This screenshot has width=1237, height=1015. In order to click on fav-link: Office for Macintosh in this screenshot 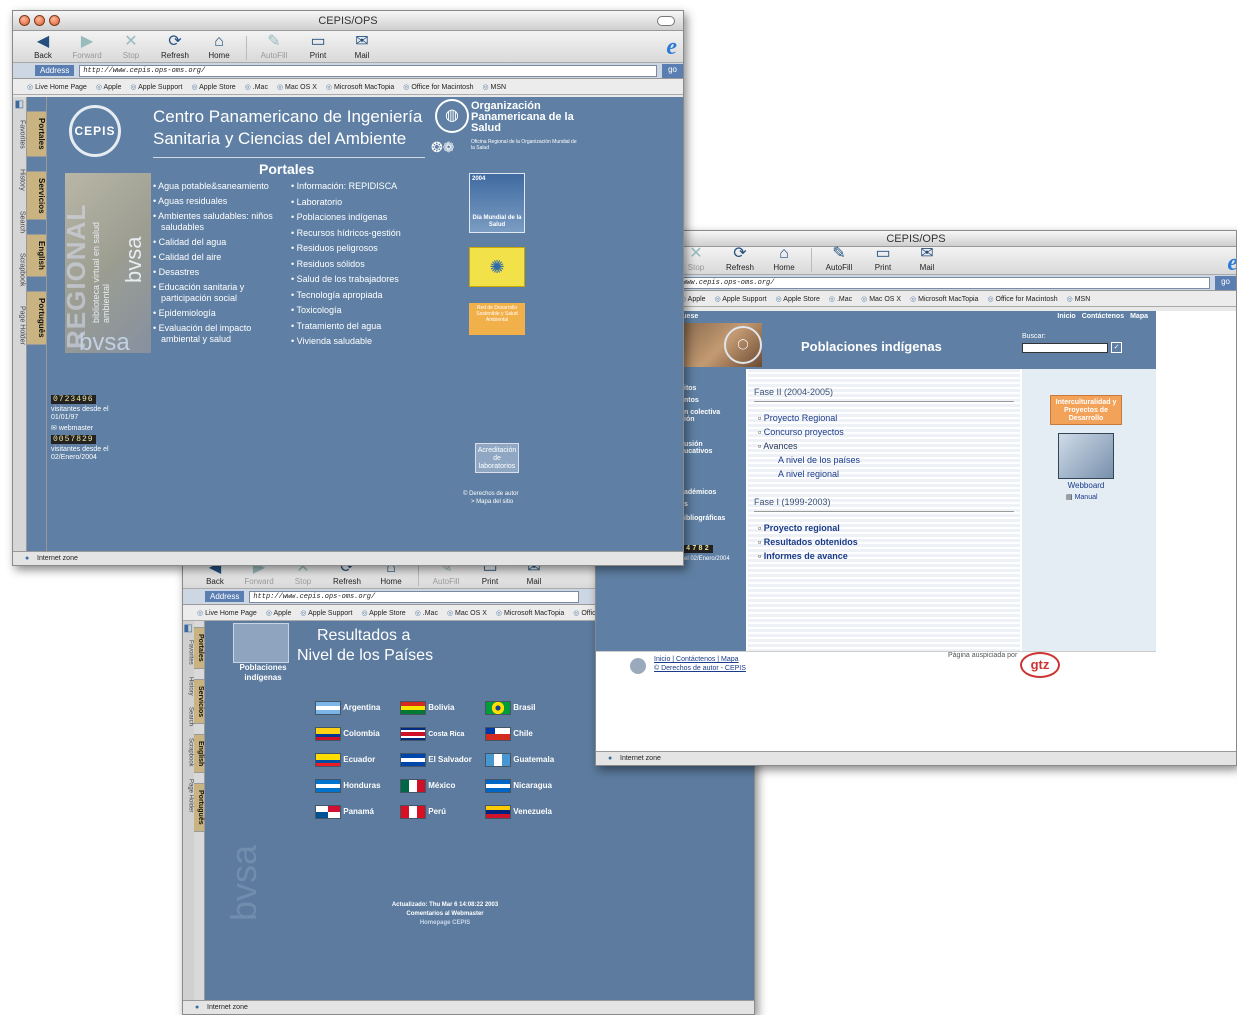, I will do `click(1022, 299)`.